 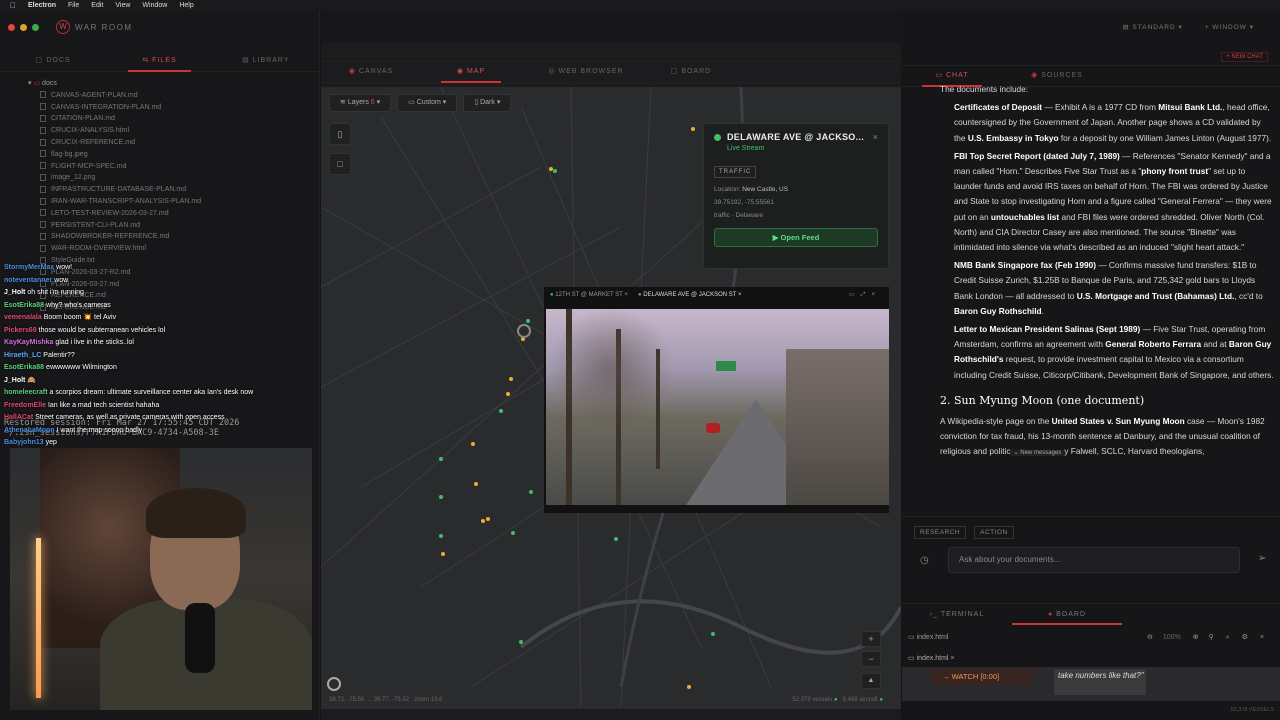 I want to click on board-canvas: → WATCH [0:00] take numbers like that?", so click(x=1091, y=684).